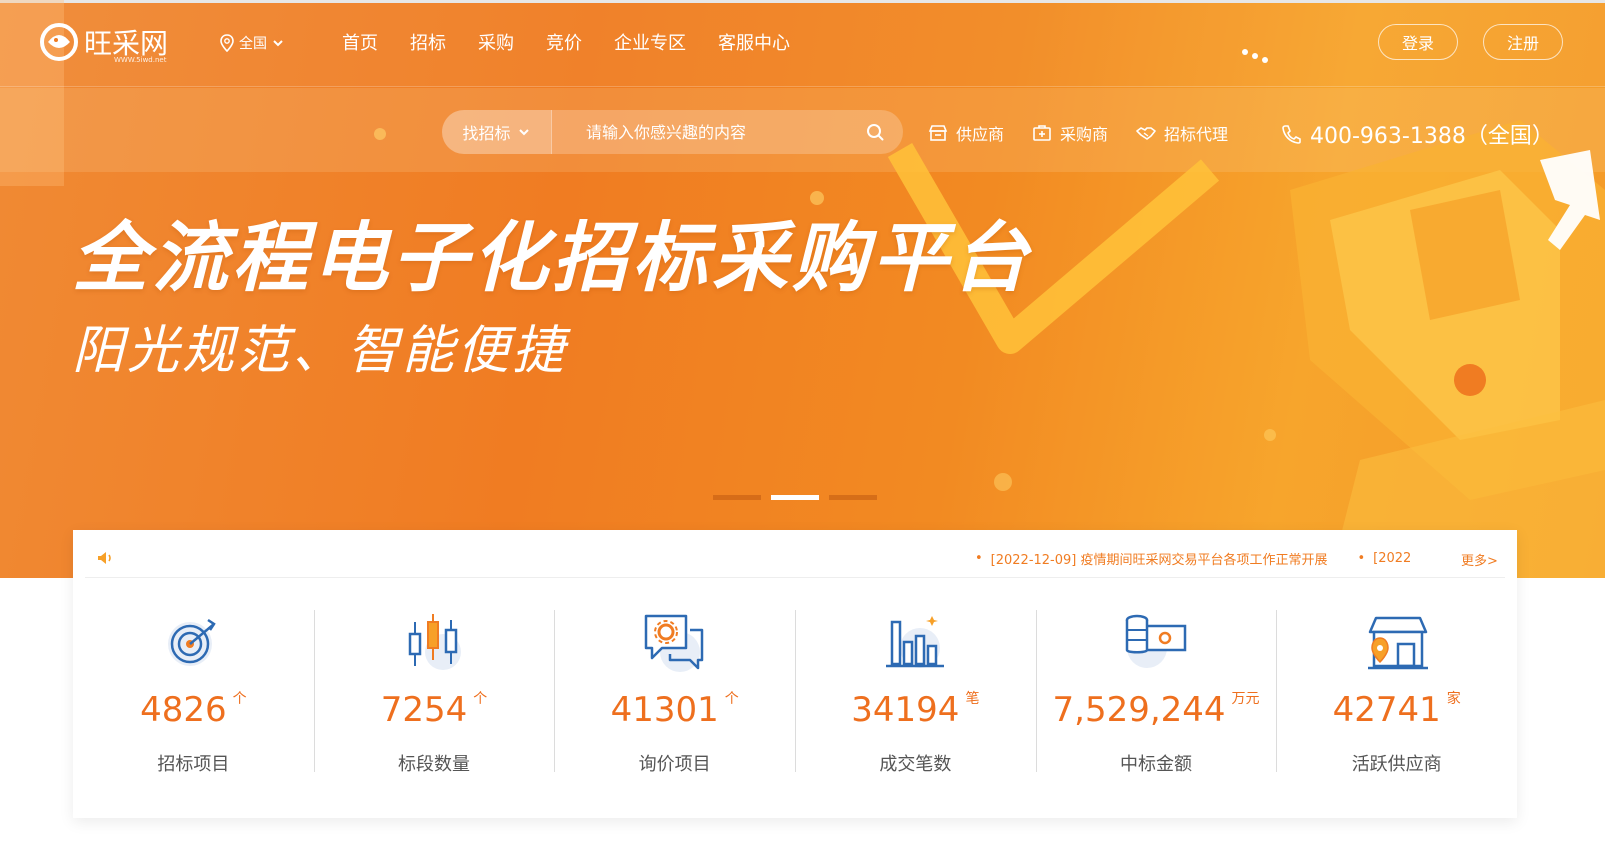 The height and width of the screenshot is (866, 1605). I want to click on stat-value: 4826 个, so click(193, 710).